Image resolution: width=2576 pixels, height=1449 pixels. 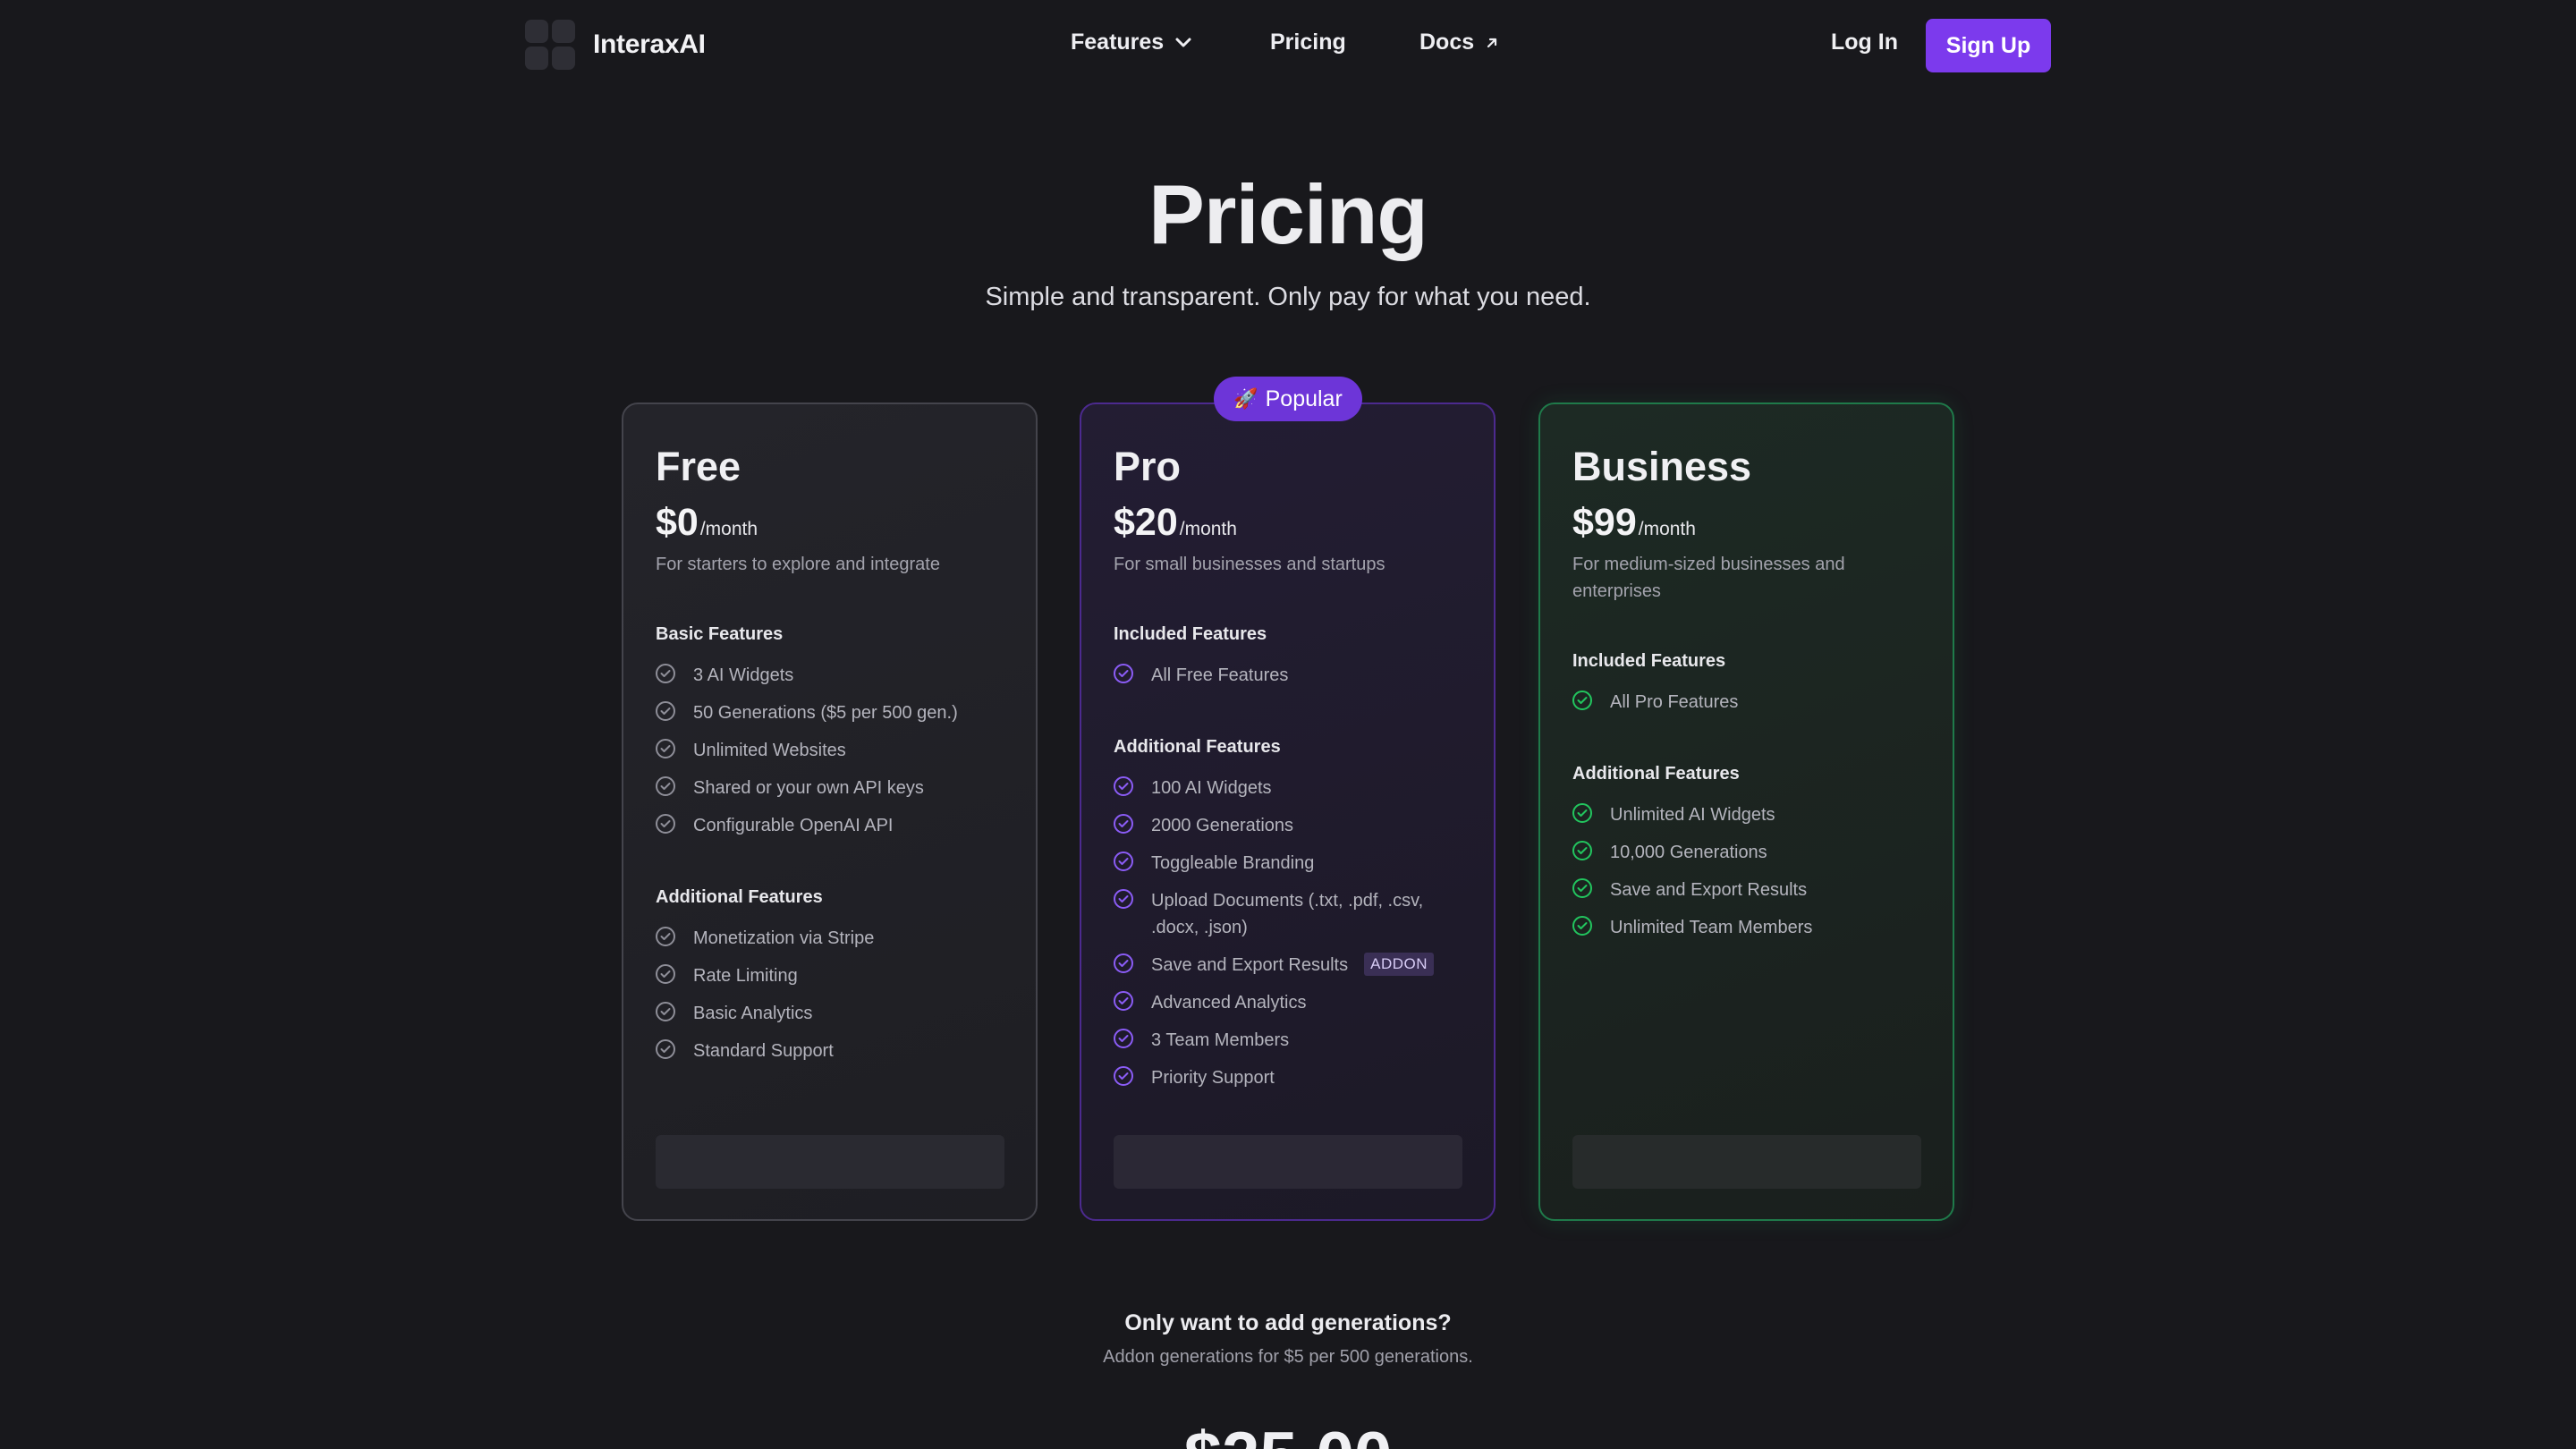 What do you see at coordinates (763, 1051) in the screenshot?
I see `feature-text: Standard Support` at bounding box center [763, 1051].